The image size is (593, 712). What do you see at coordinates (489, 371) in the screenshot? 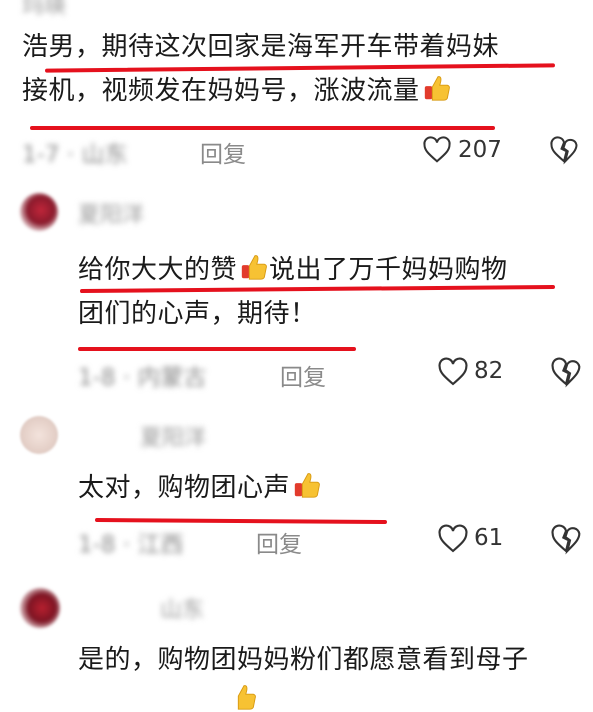
I see `comment-2-like-count: 82` at bounding box center [489, 371].